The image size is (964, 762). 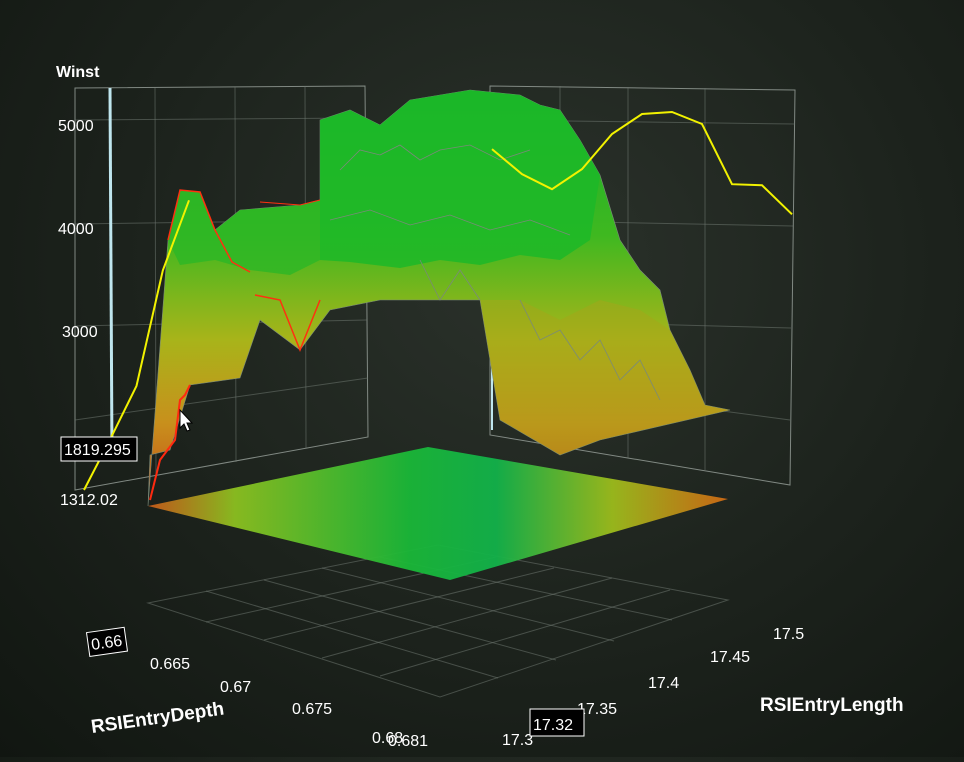 What do you see at coordinates (78, 72) in the screenshot?
I see `z-axis-title: Winst` at bounding box center [78, 72].